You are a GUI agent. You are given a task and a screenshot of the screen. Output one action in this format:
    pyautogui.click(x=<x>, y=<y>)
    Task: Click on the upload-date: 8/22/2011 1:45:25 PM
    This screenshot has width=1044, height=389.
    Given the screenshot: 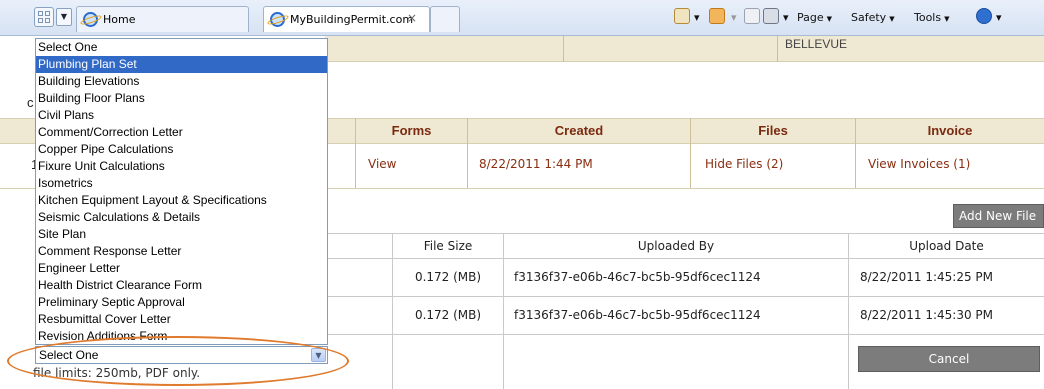 What is the action you would take?
    pyautogui.click(x=927, y=277)
    